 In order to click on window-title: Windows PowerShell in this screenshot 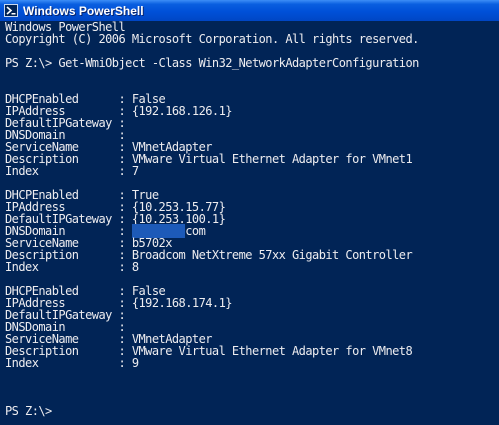, I will do `click(83, 10)`.